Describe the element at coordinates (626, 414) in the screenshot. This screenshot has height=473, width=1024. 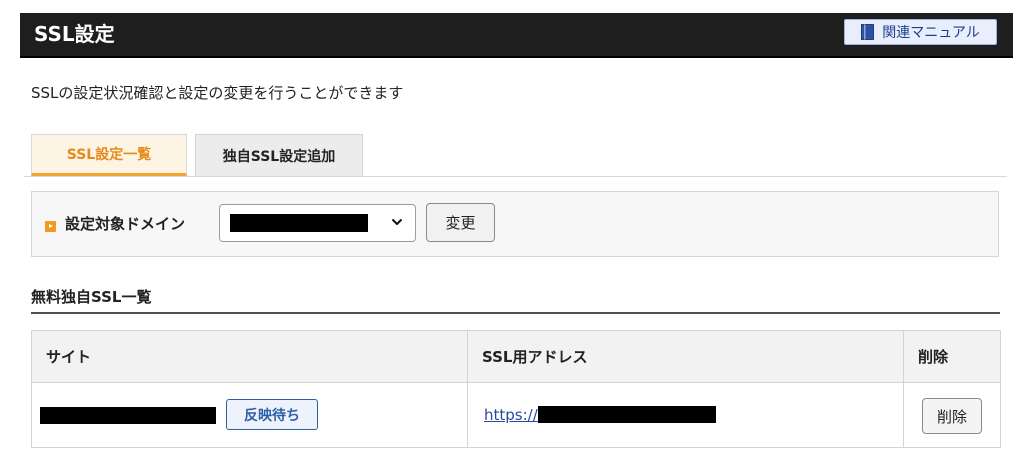
I see `redacted-ssl-address` at that location.